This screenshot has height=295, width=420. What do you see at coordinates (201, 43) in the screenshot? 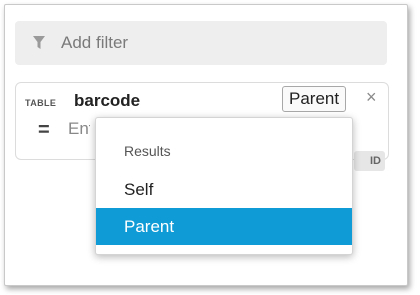
I see `add-filter-button: Add filter` at bounding box center [201, 43].